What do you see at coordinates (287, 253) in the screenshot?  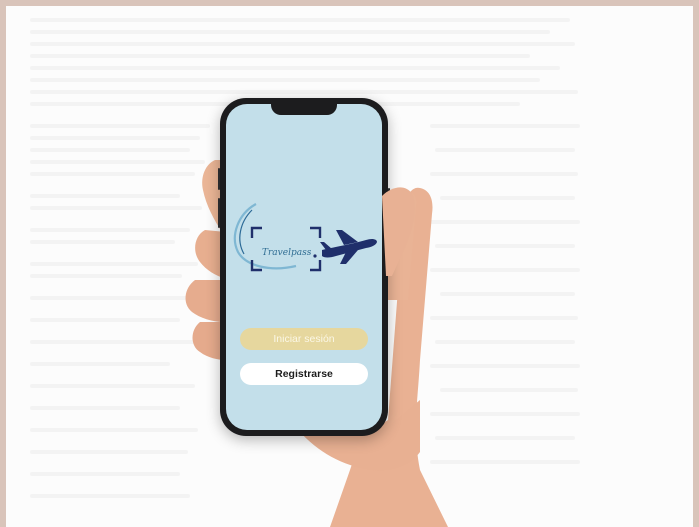 I see `logo-wordmark: Travelpass` at bounding box center [287, 253].